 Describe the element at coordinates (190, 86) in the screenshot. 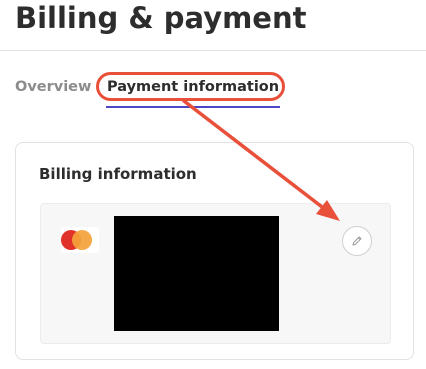

I see `annotation-highlight-oval` at that location.